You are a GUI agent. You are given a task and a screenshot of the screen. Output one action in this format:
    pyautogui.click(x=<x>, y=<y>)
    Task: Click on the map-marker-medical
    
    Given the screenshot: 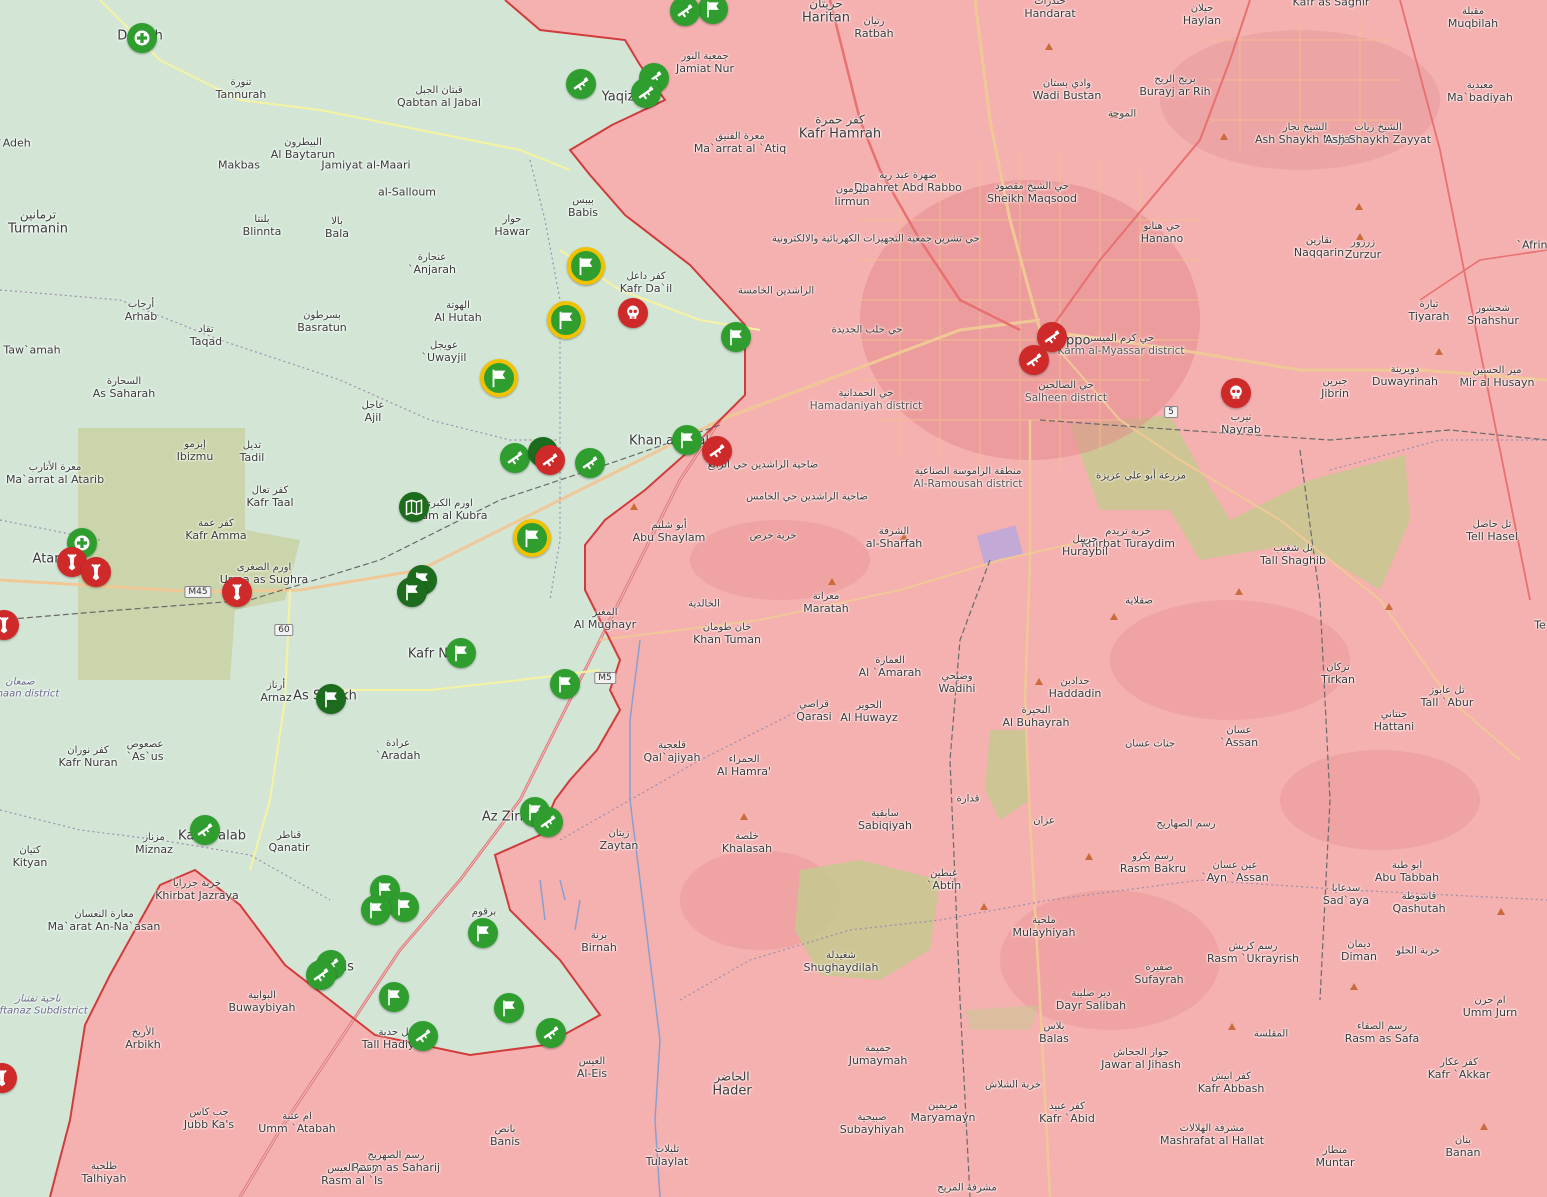 What is the action you would take?
    pyautogui.click(x=142, y=38)
    